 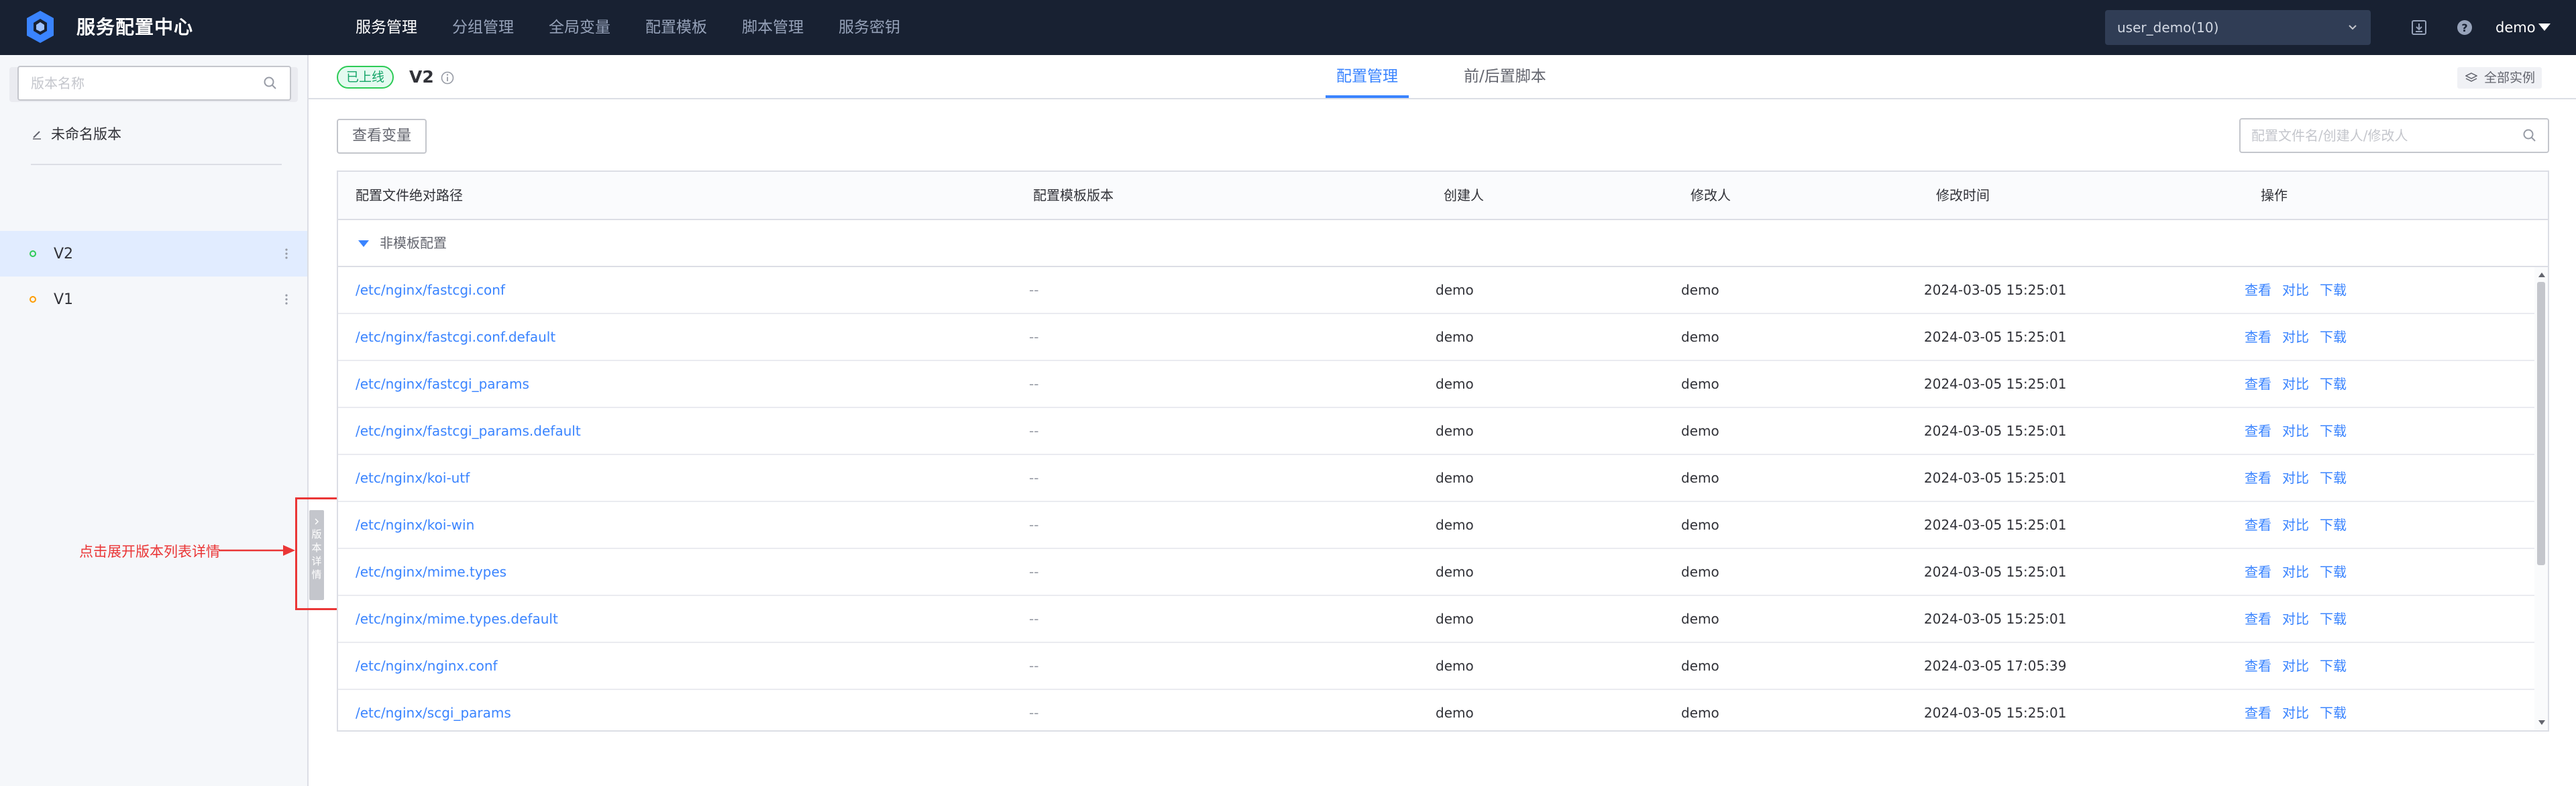 What do you see at coordinates (1073, 195) in the screenshot?
I see `column-header-template-version: 配置模板版本` at bounding box center [1073, 195].